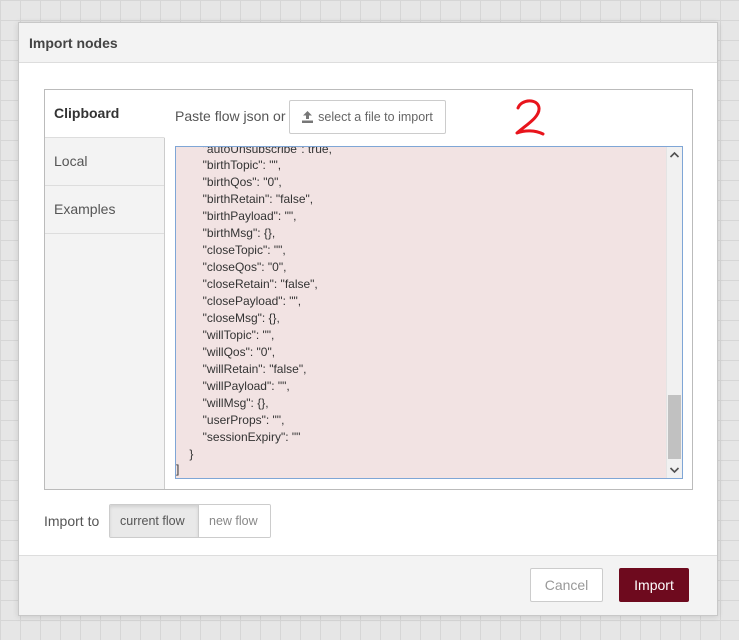 The height and width of the screenshot is (640, 739). I want to click on chevron-up-icon, so click(674, 155).